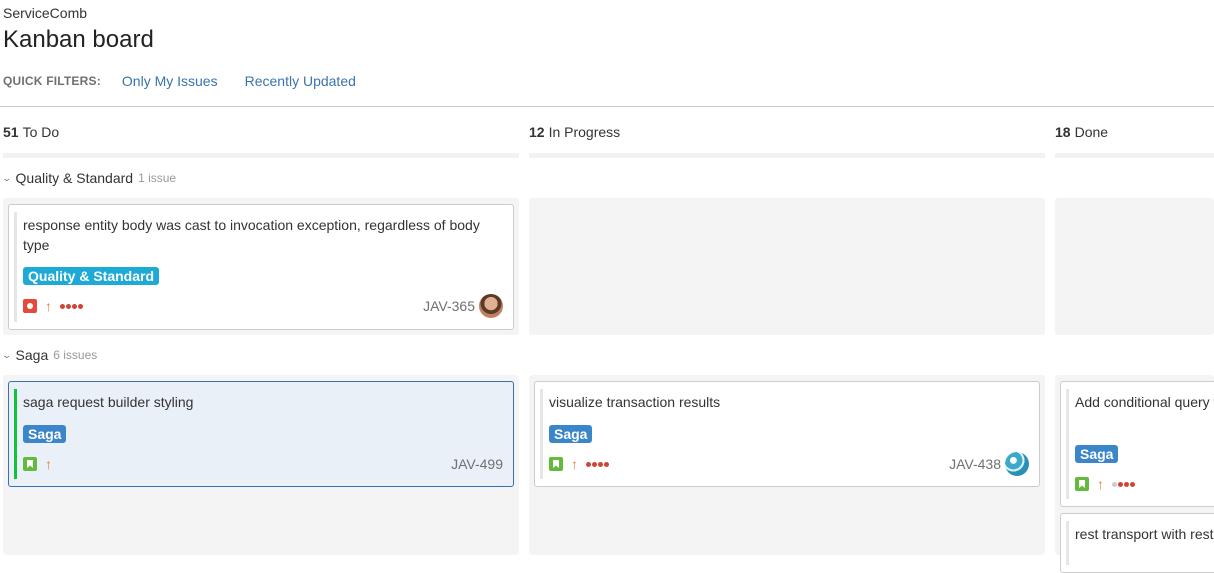 Image resolution: width=1214 pixels, height=573 pixels. What do you see at coordinates (1144, 534) in the screenshot?
I see `issue-summary: rest transport with rest` at bounding box center [1144, 534].